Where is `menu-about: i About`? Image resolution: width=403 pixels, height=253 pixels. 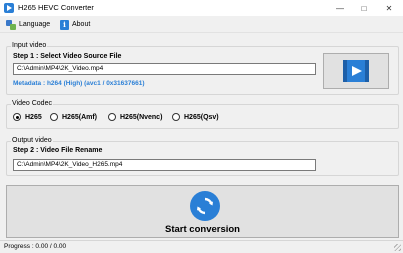
menu-about: i About is located at coordinates (75, 24).